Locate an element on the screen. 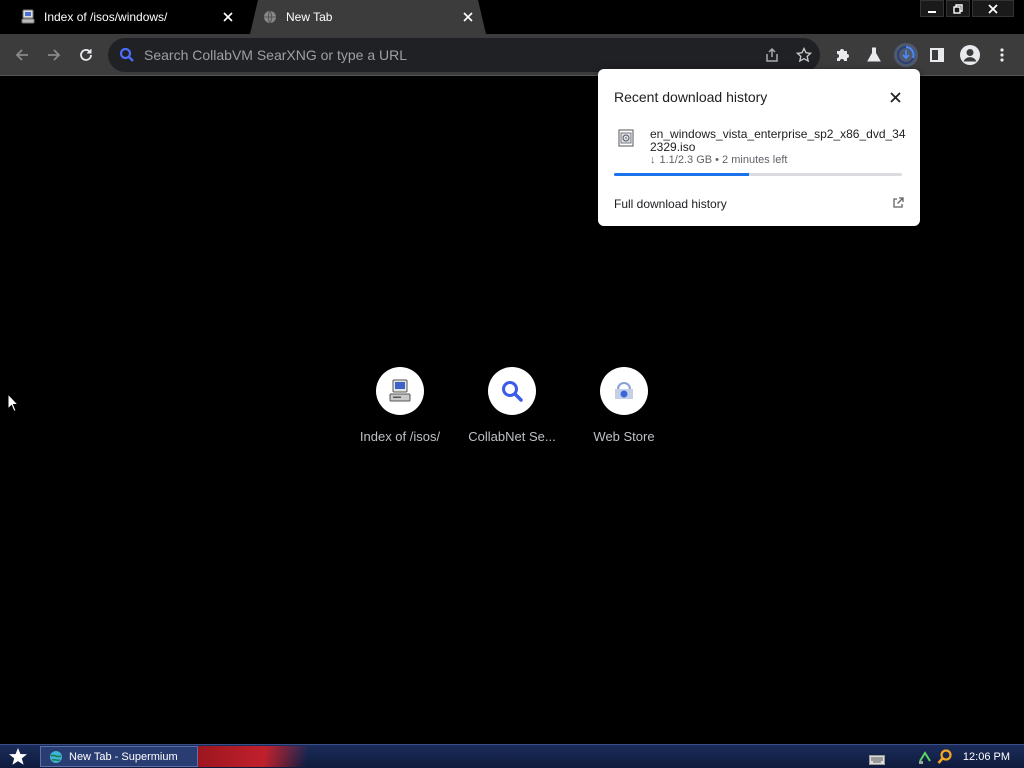 The height and width of the screenshot is (768, 1024). window-controls is located at coordinates (966, 9).